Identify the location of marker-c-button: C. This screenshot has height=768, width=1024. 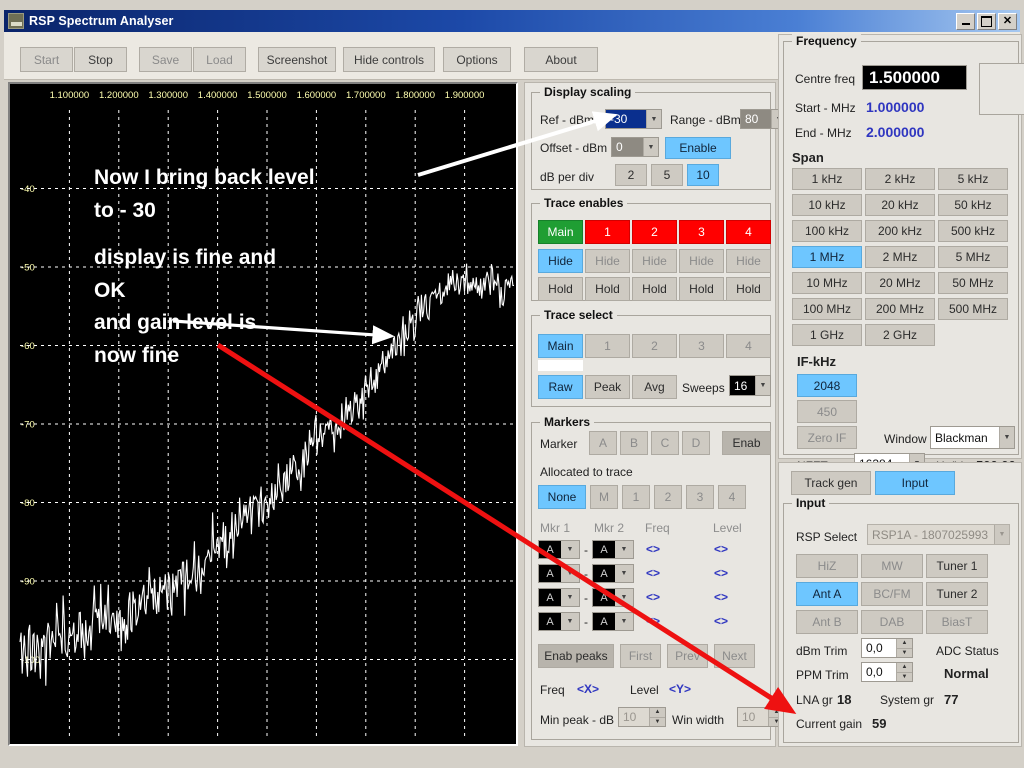
(665, 443).